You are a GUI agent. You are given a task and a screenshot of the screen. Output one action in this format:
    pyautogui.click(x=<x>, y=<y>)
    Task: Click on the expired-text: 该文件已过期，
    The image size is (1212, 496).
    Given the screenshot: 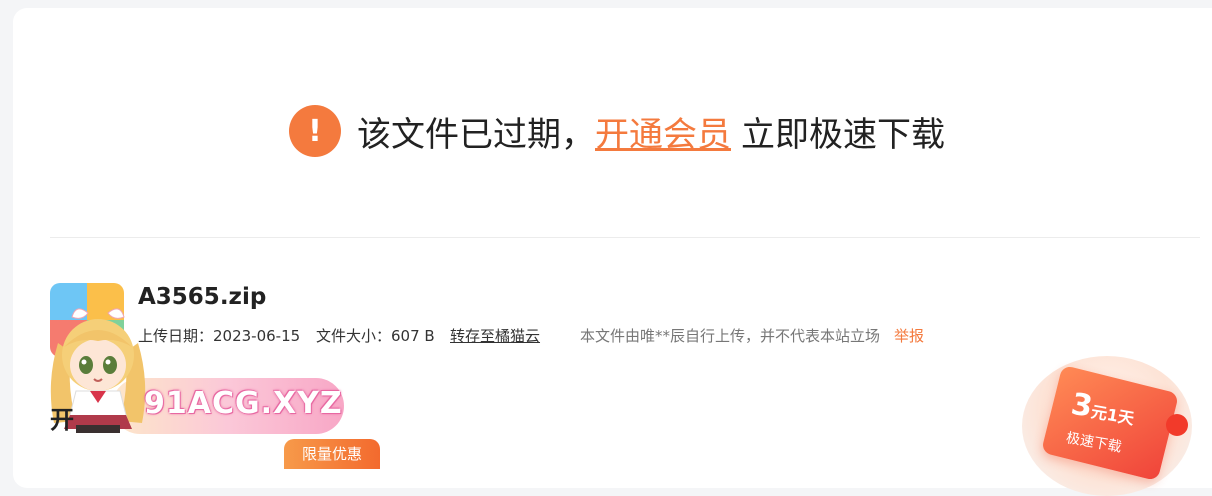 What is the action you would take?
    pyautogui.click(x=476, y=134)
    